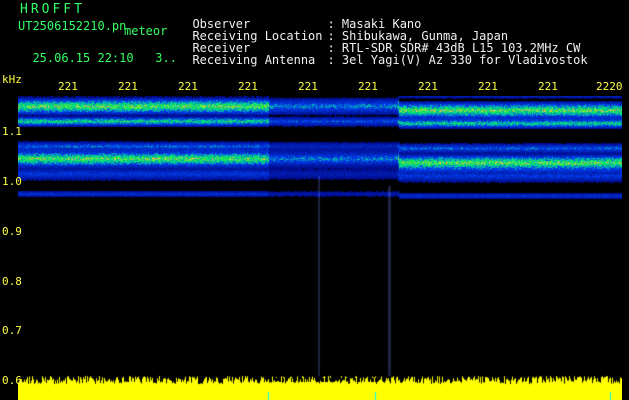  What do you see at coordinates (12, 79) in the screenshot?
I see `y-axis-unit: kHz` at bounding box center [12, 79].